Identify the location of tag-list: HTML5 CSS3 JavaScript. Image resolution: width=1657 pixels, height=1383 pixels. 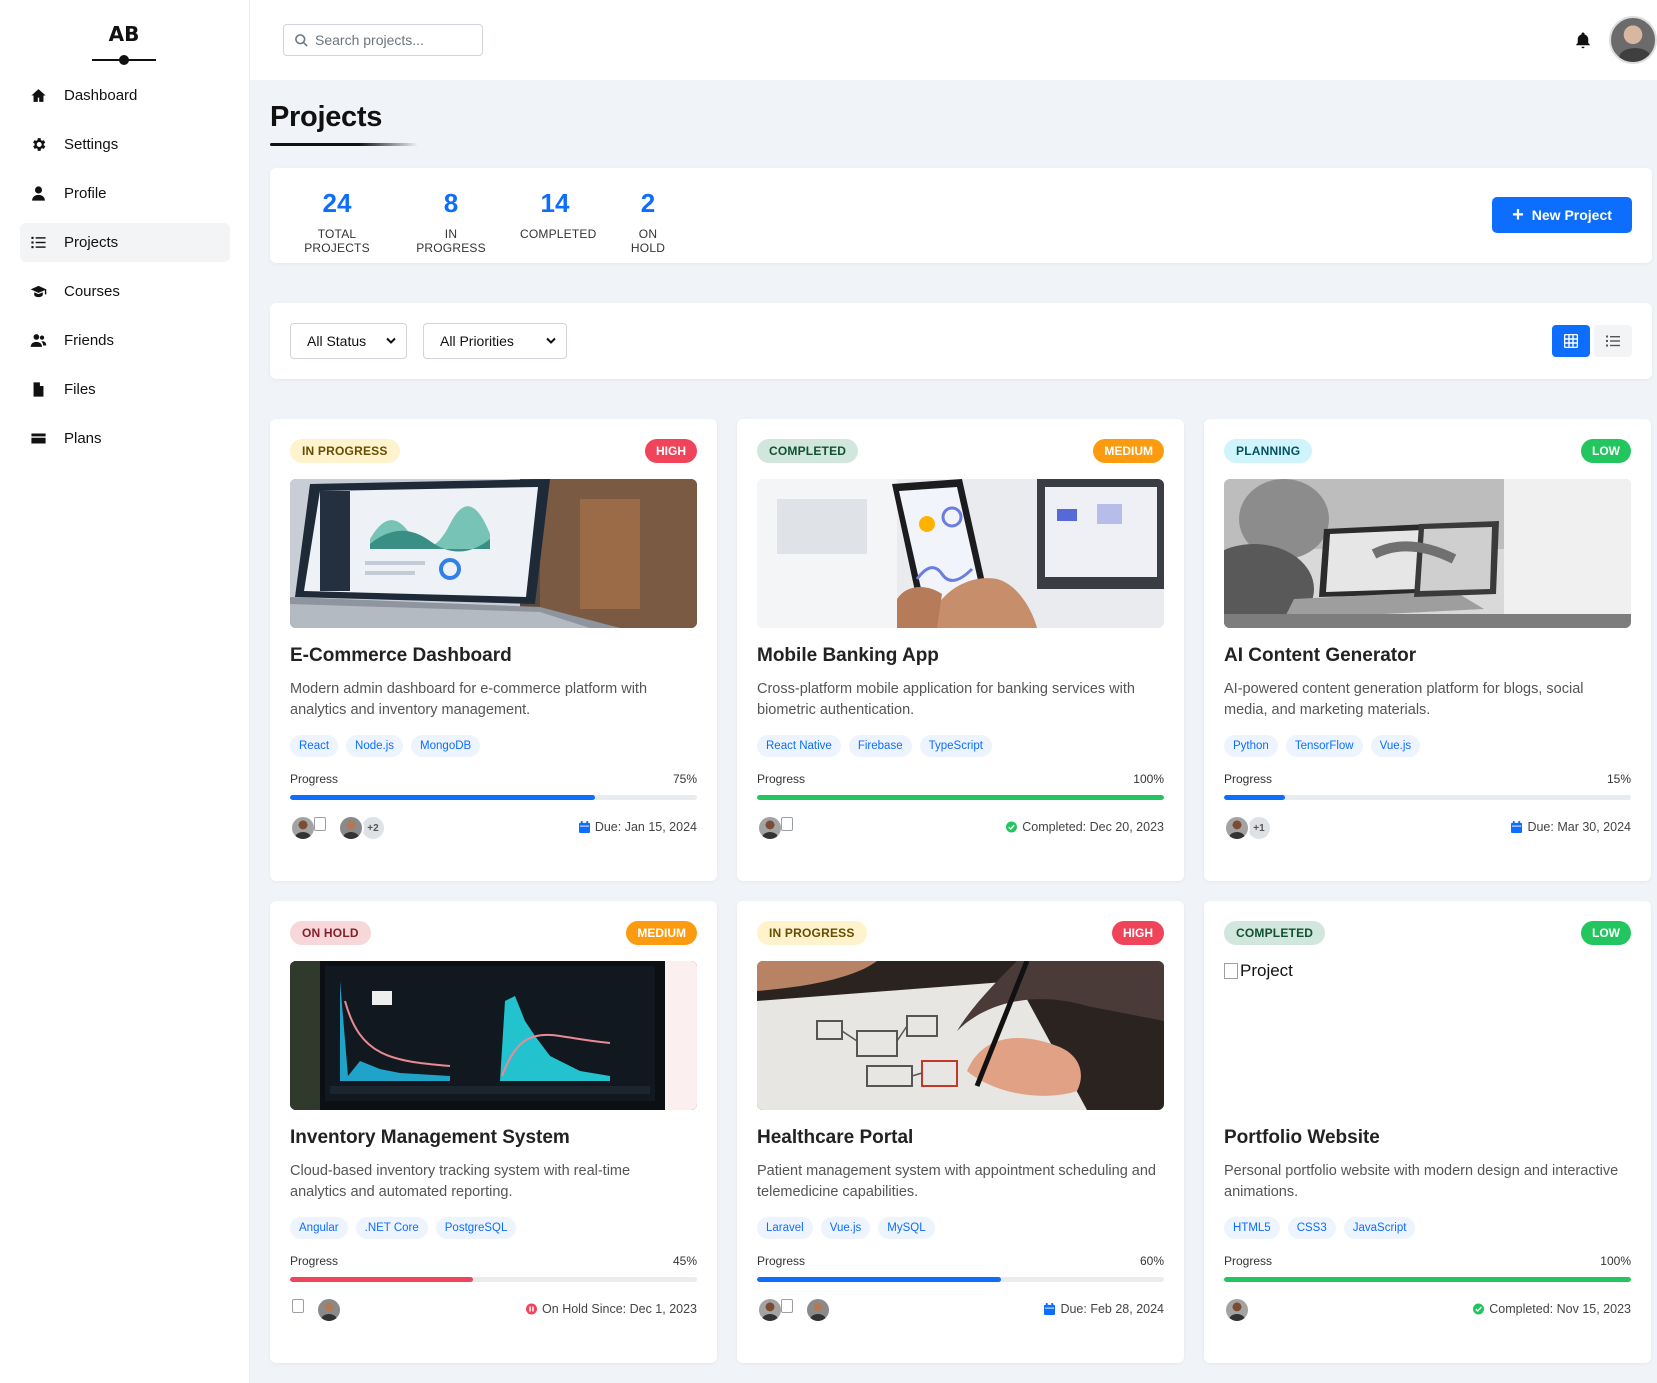
(1320, 1228).